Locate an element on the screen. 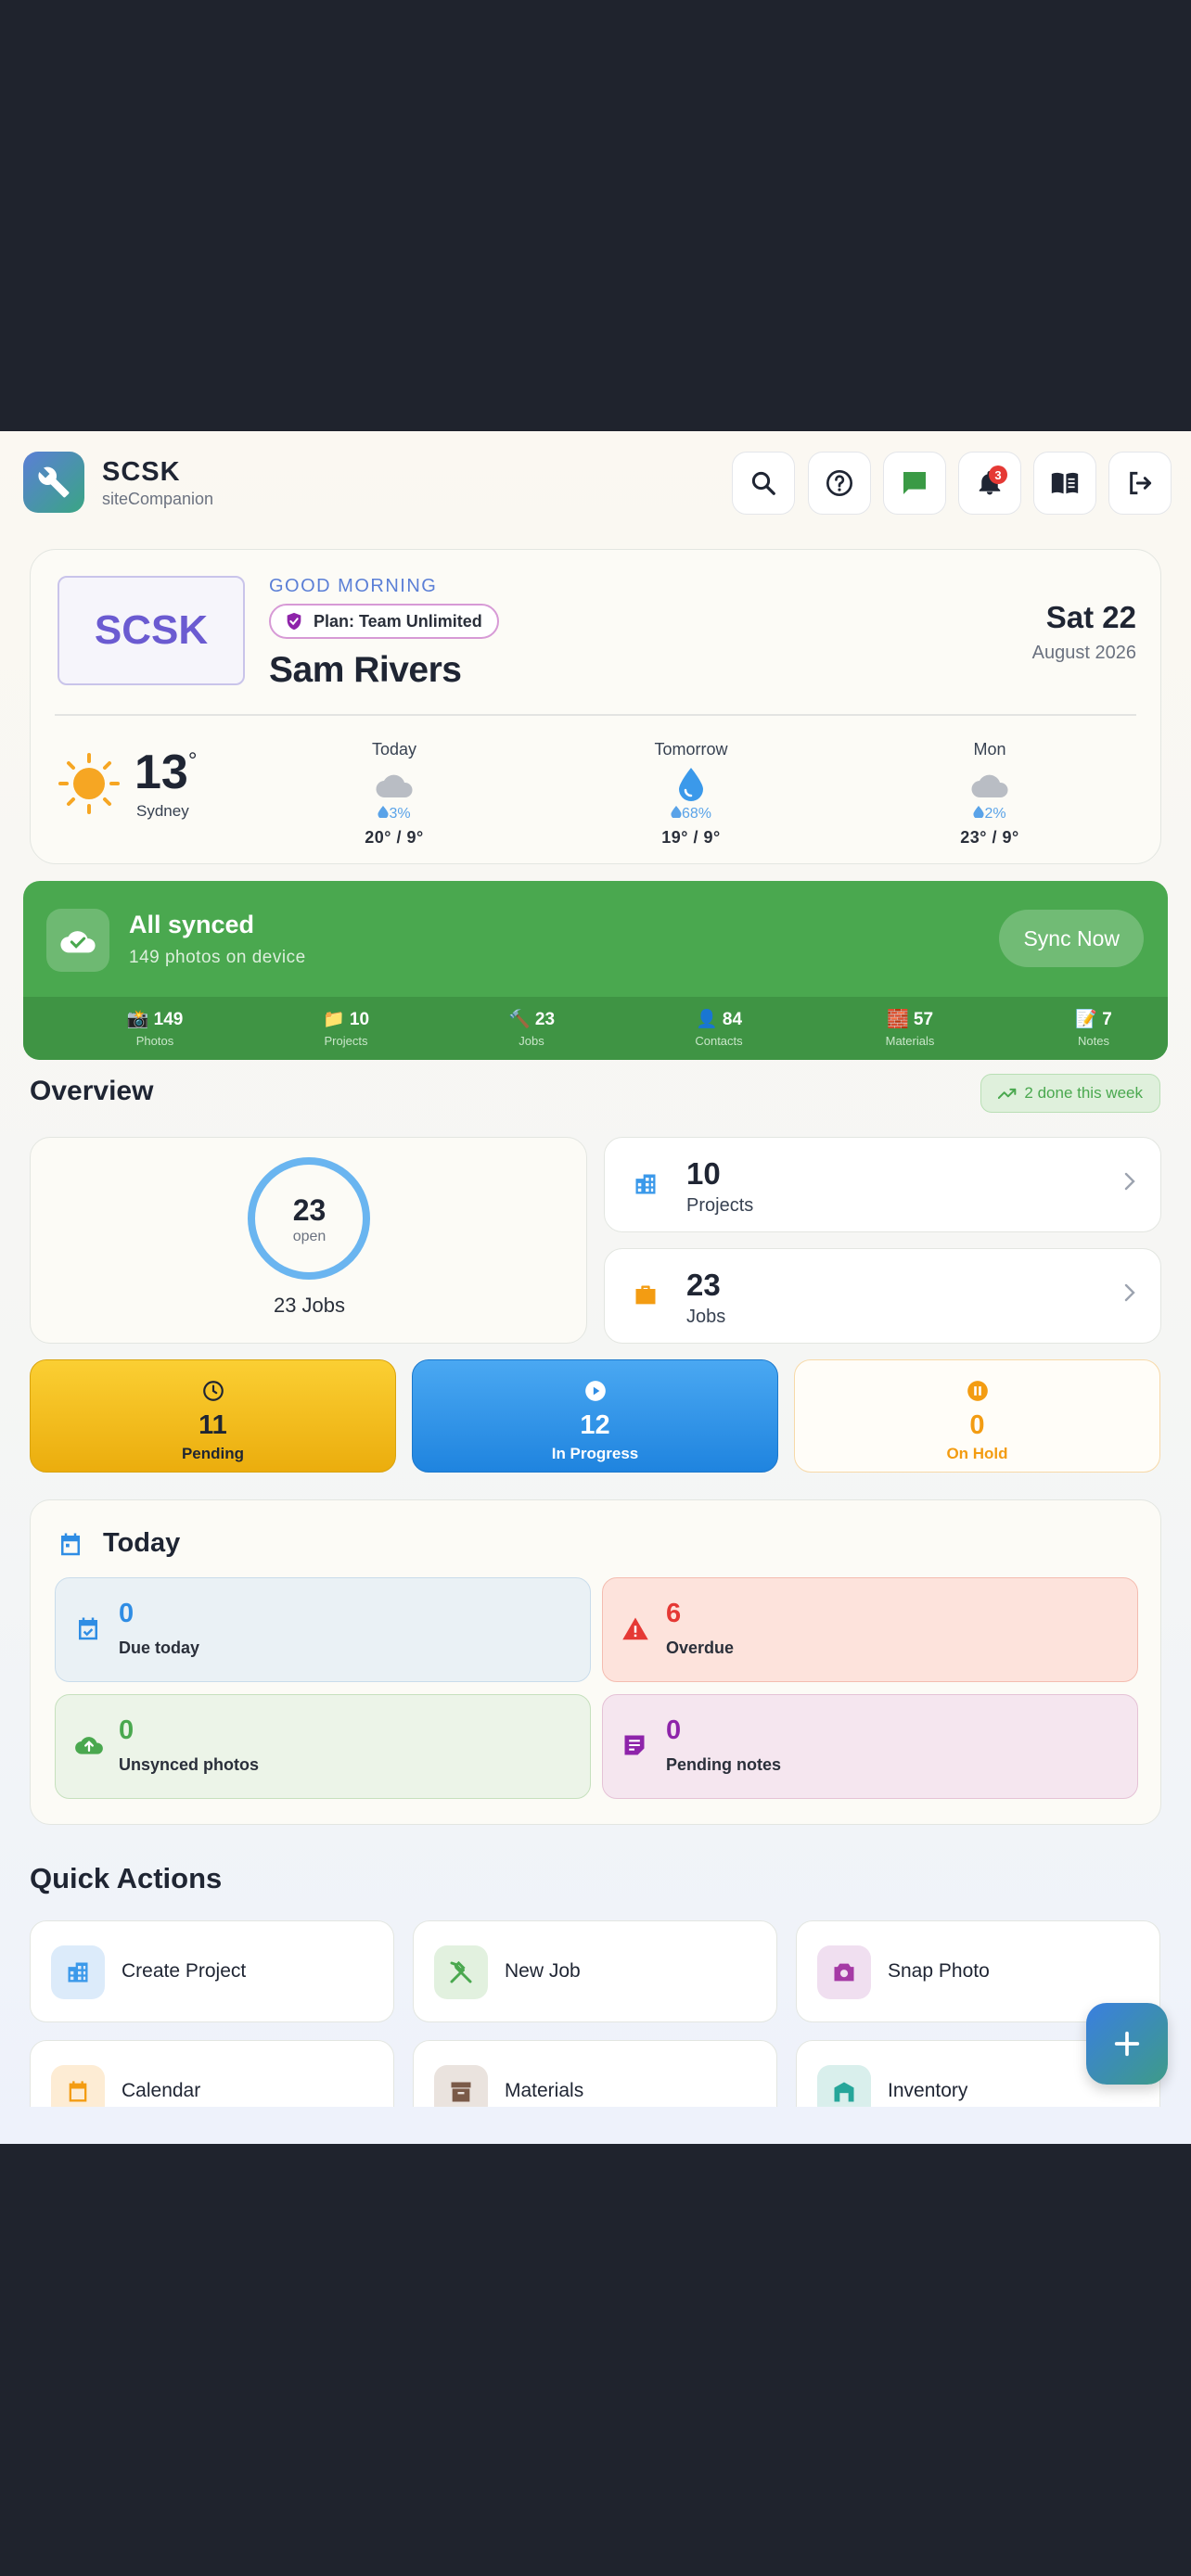 This screenshot has height=2576, width=1191. stat-jobs: 🔨 23 Jobs is located at coordinates (532, 1028).